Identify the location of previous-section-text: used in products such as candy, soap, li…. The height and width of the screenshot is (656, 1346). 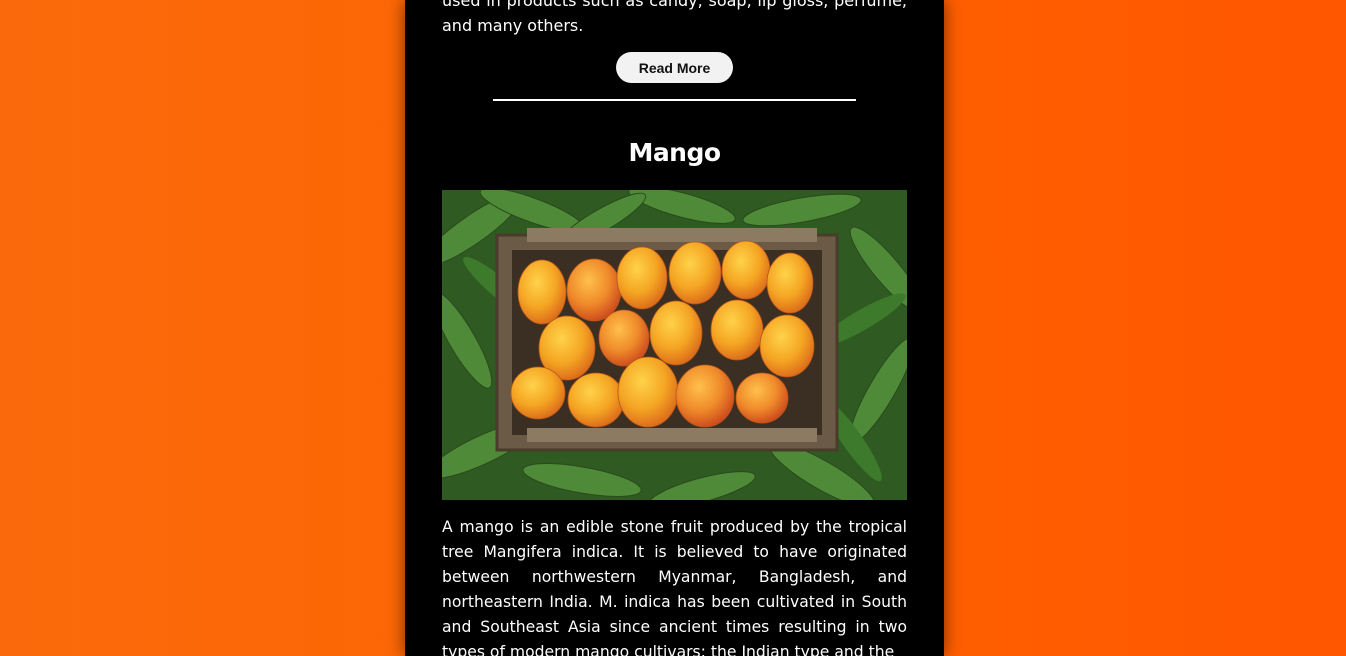
(674, 17).